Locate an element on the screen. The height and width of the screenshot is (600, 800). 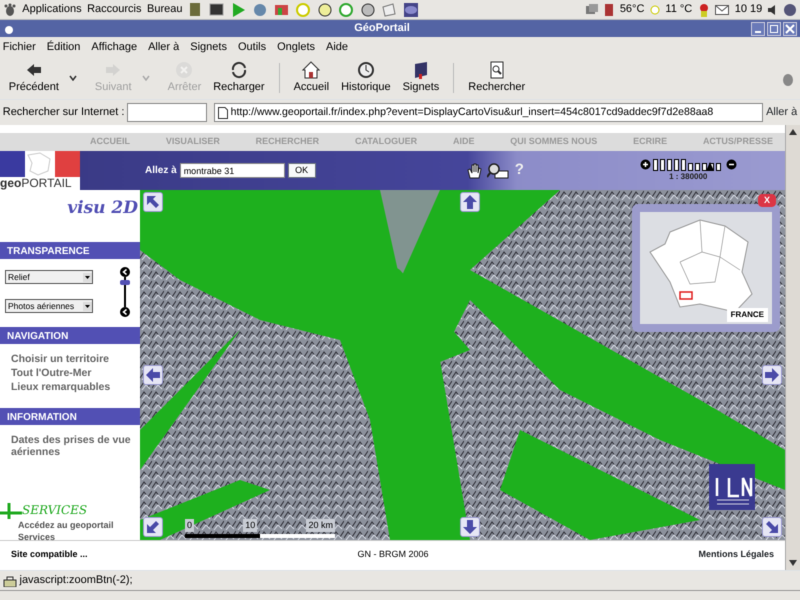
home-button: Accueil is located at coordinates (312, 78).